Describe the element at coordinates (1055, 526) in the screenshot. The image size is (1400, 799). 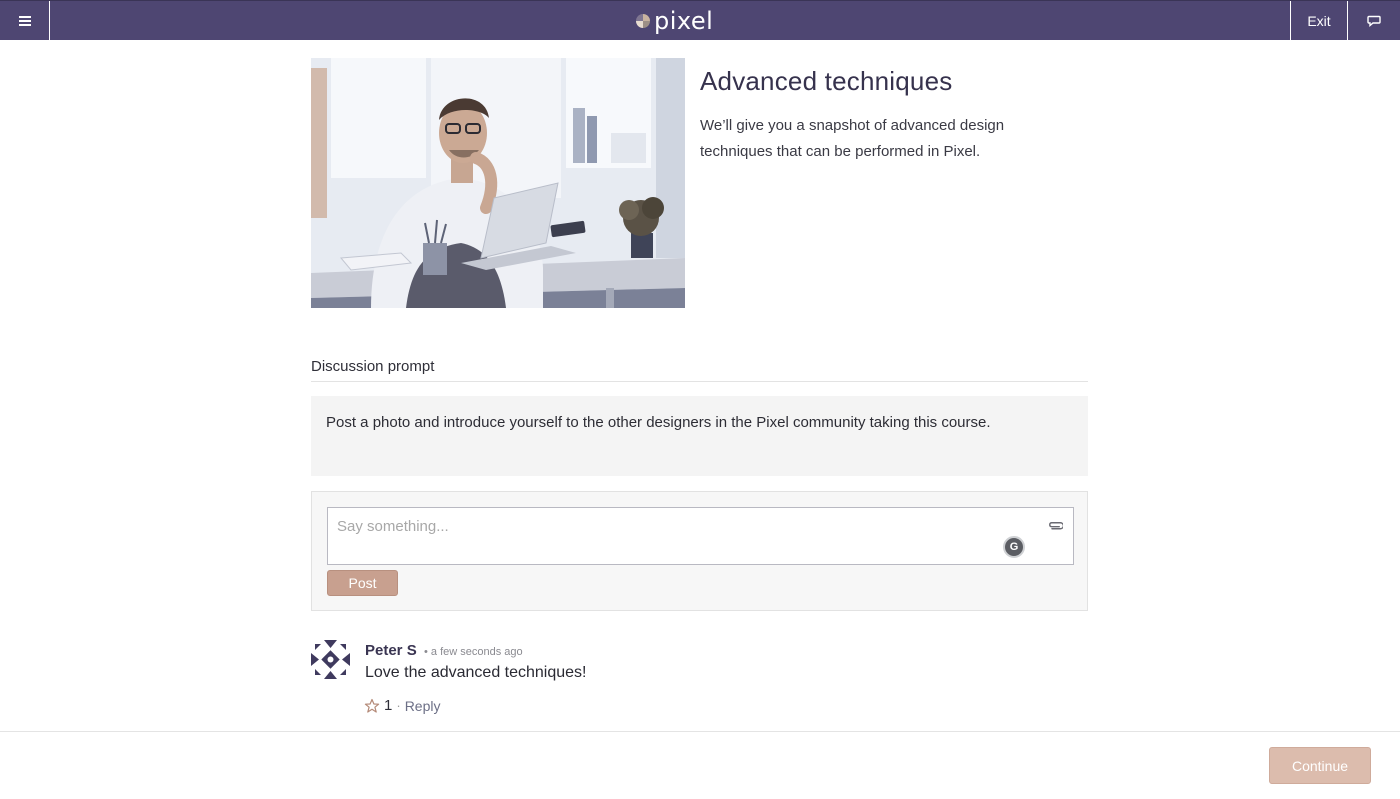
I see `paperclip-icon` at that location.